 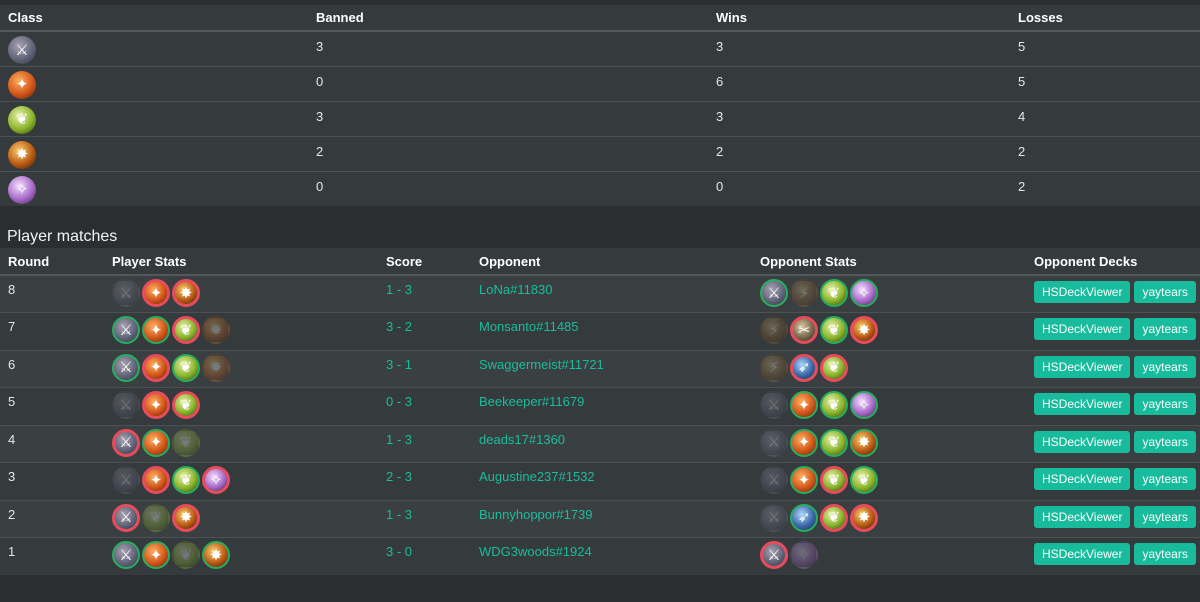 I want to click on score-cell: 3 - 1, so click(x=424, y=369).